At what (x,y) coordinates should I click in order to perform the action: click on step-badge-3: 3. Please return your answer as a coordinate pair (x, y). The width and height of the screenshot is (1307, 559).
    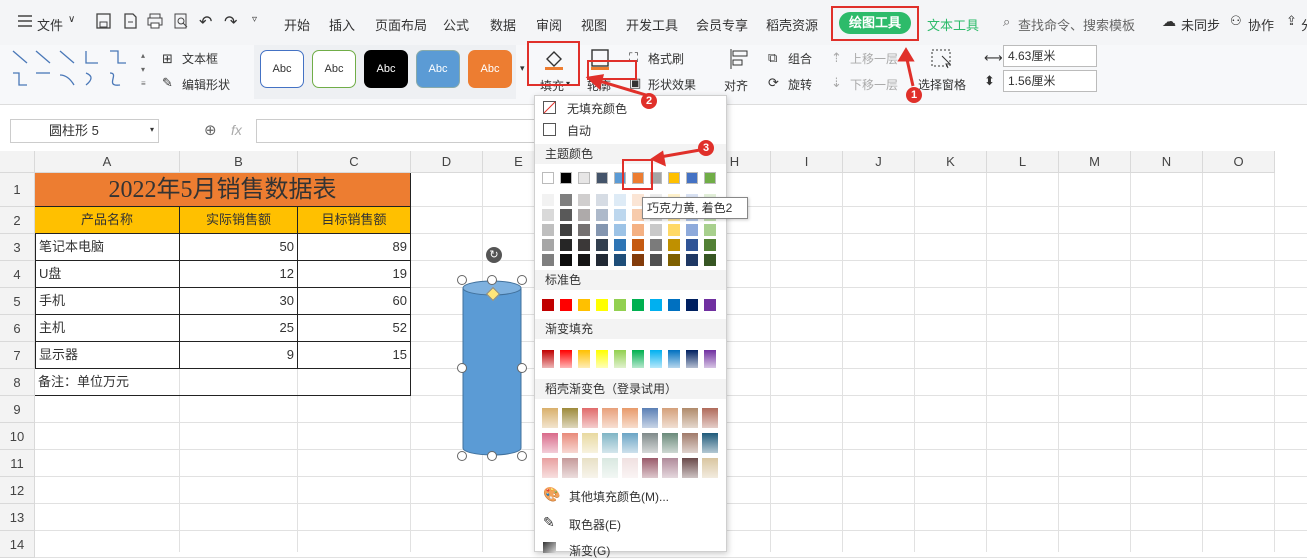
    Looking at the image, I should click on (706, 148).